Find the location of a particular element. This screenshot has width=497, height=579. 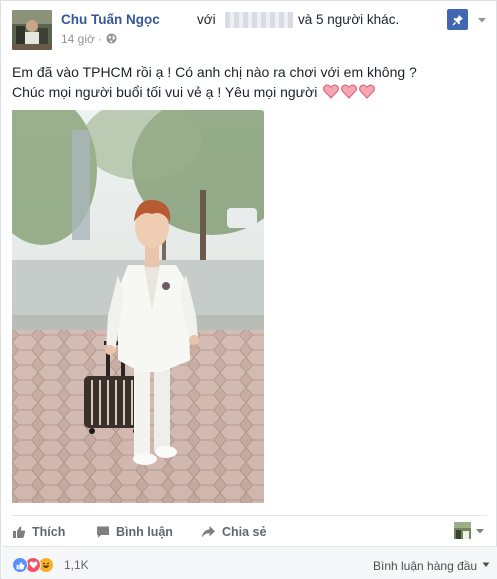

share-button: Chia sẻ is located at coordinates (233, 532).